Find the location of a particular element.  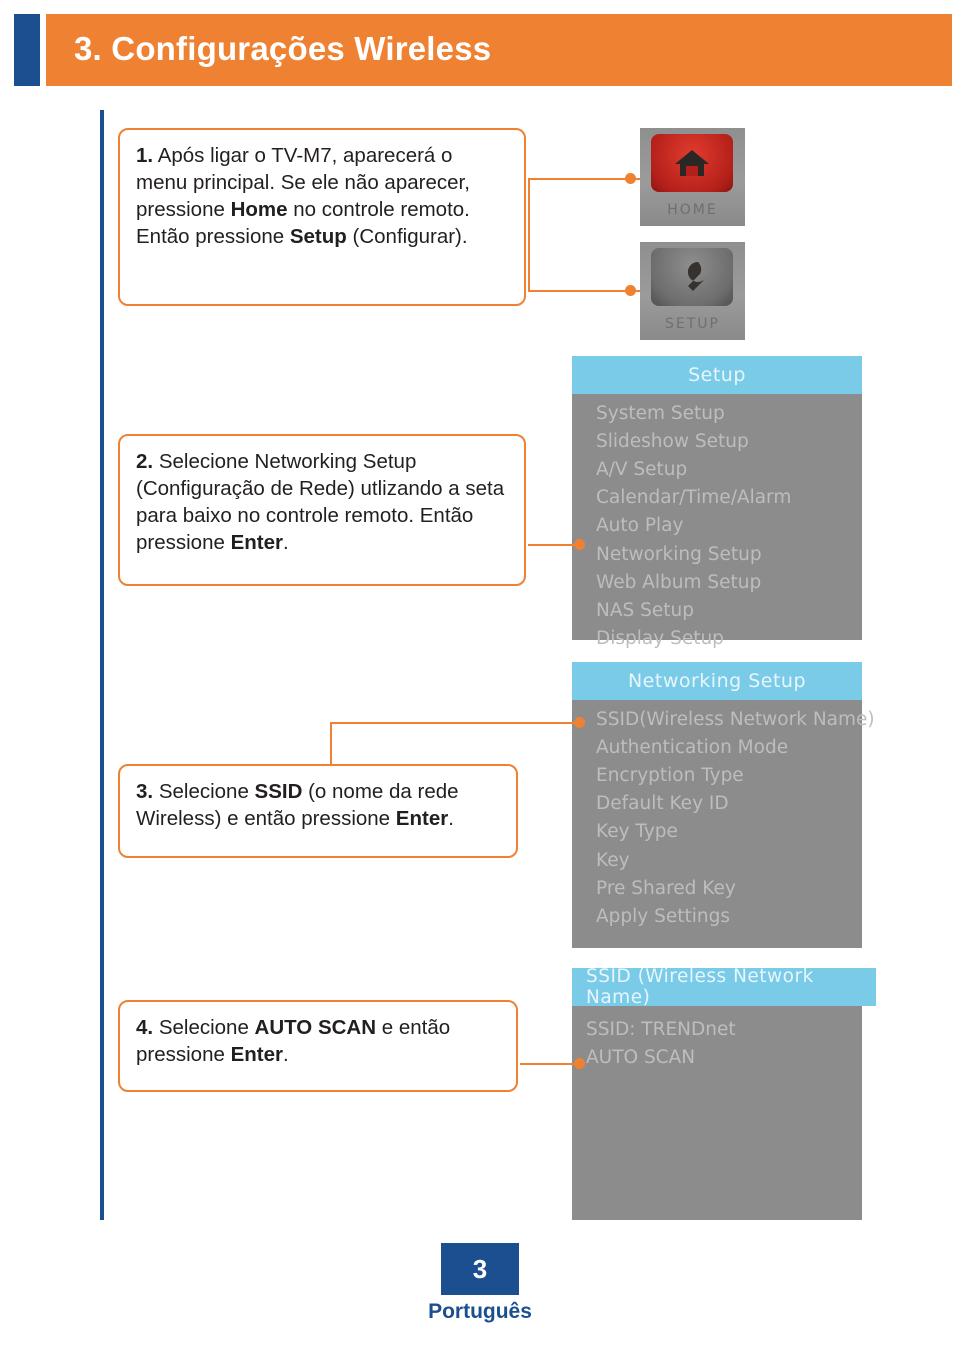

osd-setup-item-networking: Networking Setup is located at coordinates (679, 554).